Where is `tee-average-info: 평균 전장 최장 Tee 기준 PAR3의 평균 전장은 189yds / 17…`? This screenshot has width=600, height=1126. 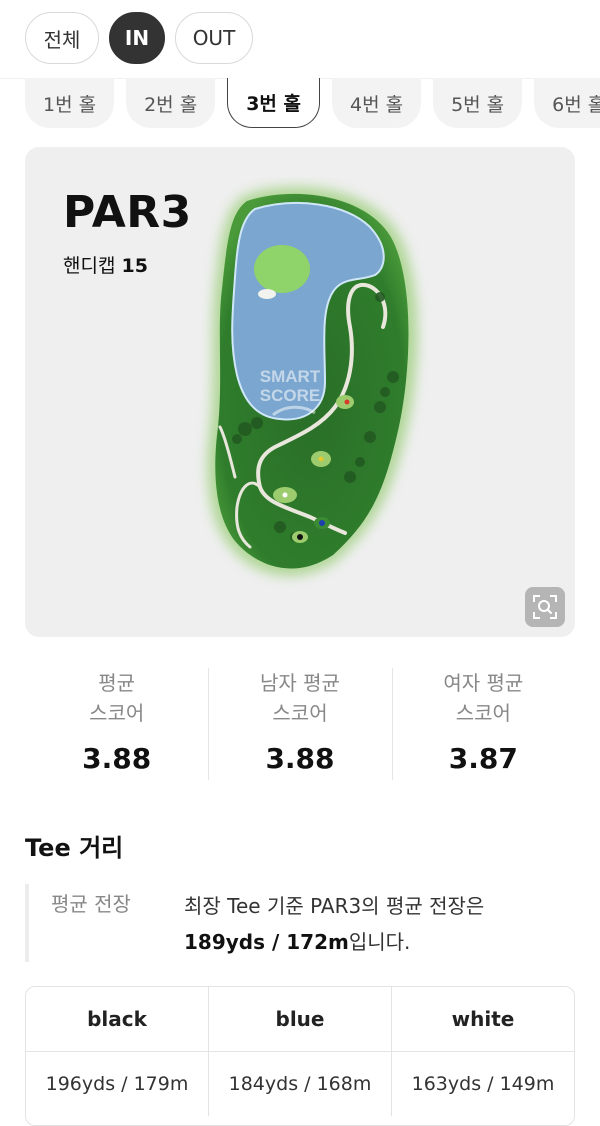
tee-average-info: 평균 전장 최장 Tee 기준 PAR3의 평균 전장은 189yds / 17… is located at coordinates (300, 923).